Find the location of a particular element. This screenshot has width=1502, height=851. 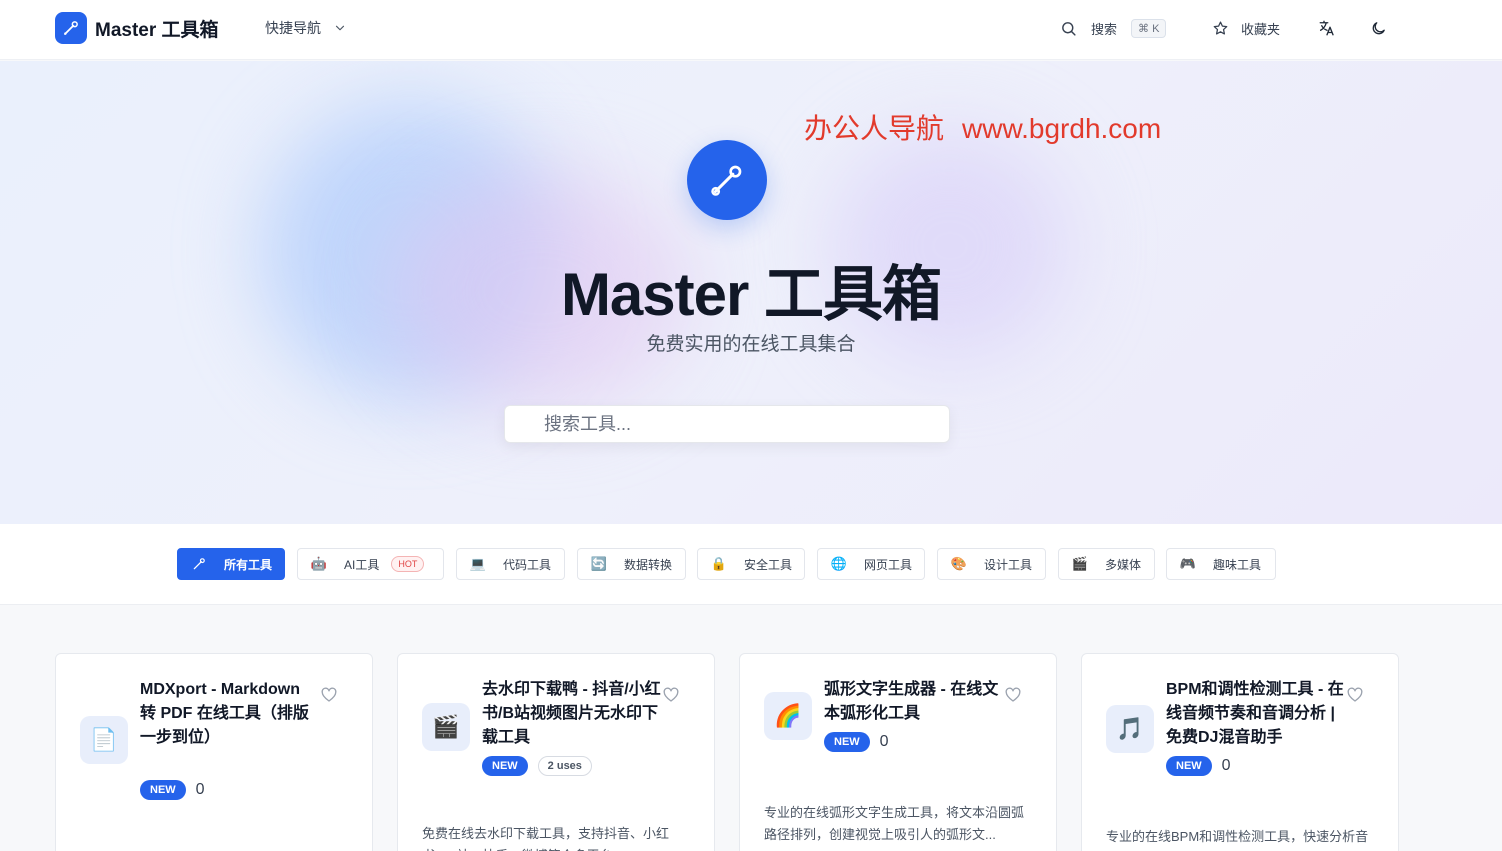

site-watermark: 办公人导航 www.bgrdh.com is located at coordinates (982, 127).